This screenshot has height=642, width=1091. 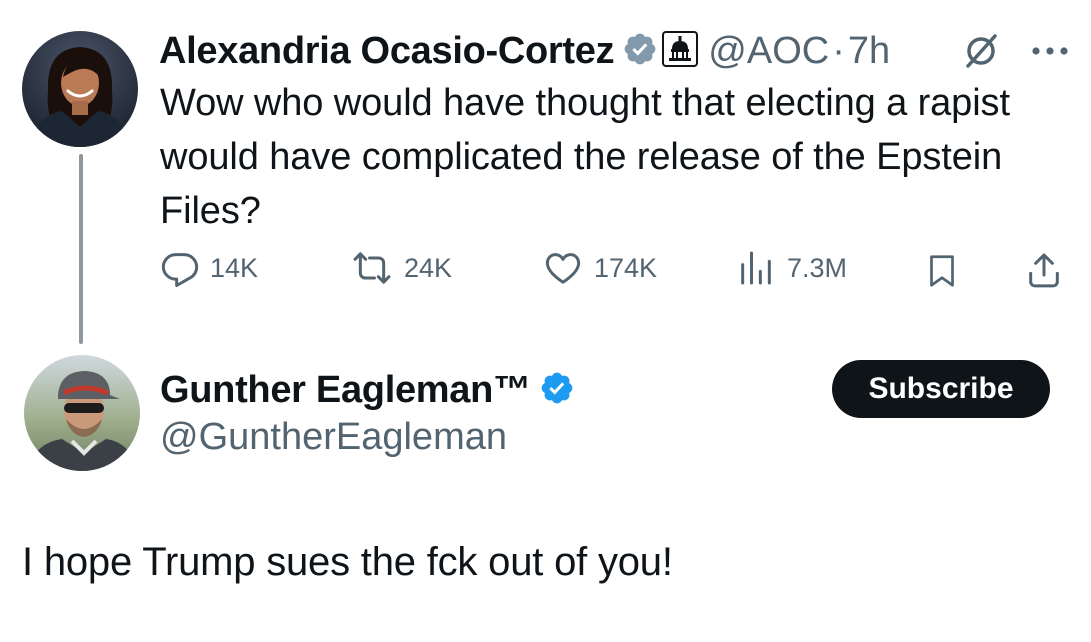 I want to click on reply-count: 14K, so click(x=234, y=267).